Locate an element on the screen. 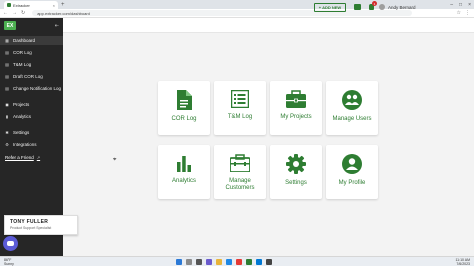  start-icon is located at coordinates (179, 262).